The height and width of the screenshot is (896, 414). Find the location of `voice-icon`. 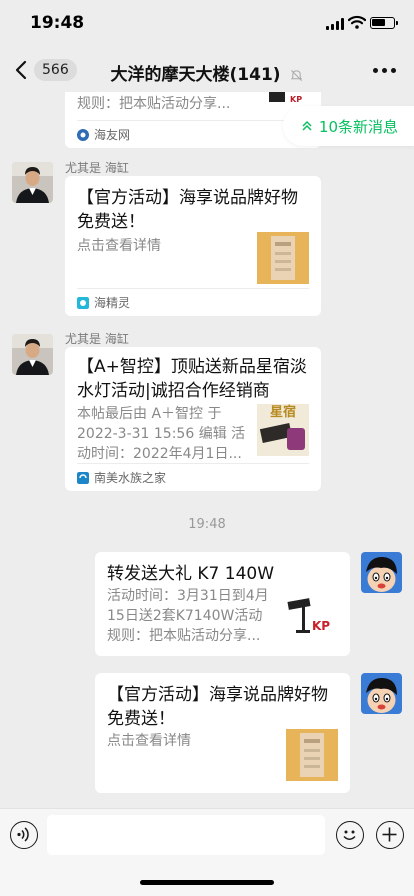

voice-icon is located at coordinates (23, 834).